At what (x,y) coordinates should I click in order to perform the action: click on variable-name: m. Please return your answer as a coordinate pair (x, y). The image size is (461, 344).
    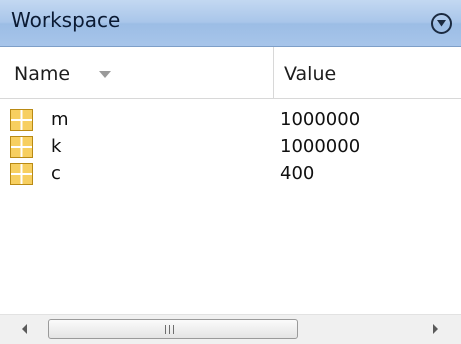
    Looking at the image, I should click on (60, 119).